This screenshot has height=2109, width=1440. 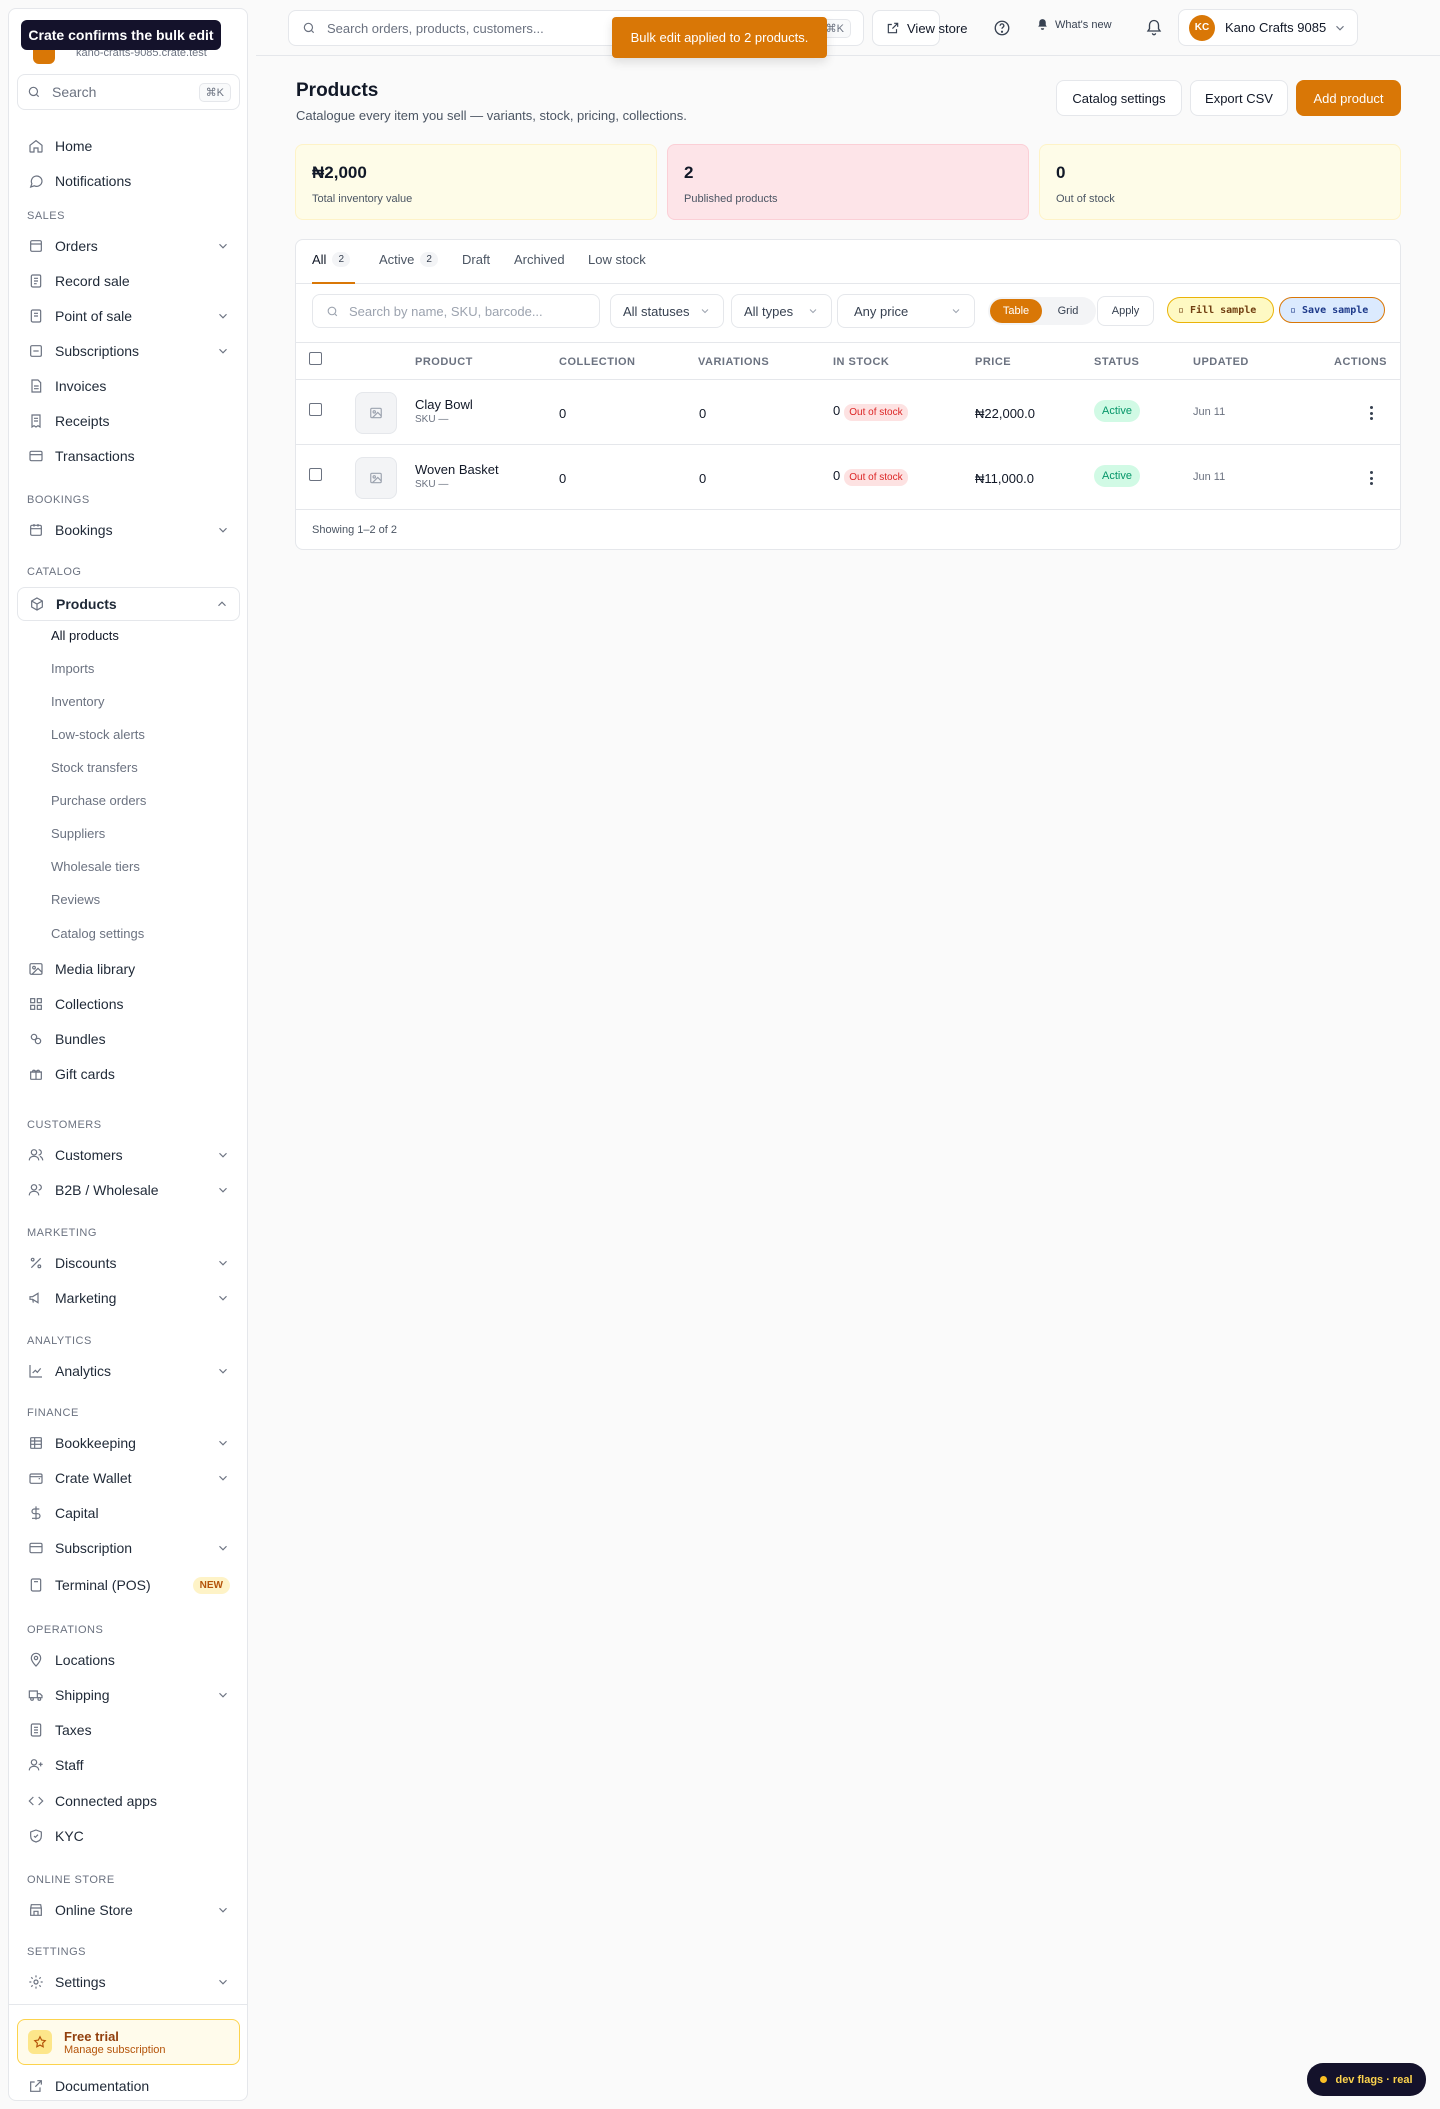 I want to click on product-name: Clay Bowl, so click(x=444, y=404).